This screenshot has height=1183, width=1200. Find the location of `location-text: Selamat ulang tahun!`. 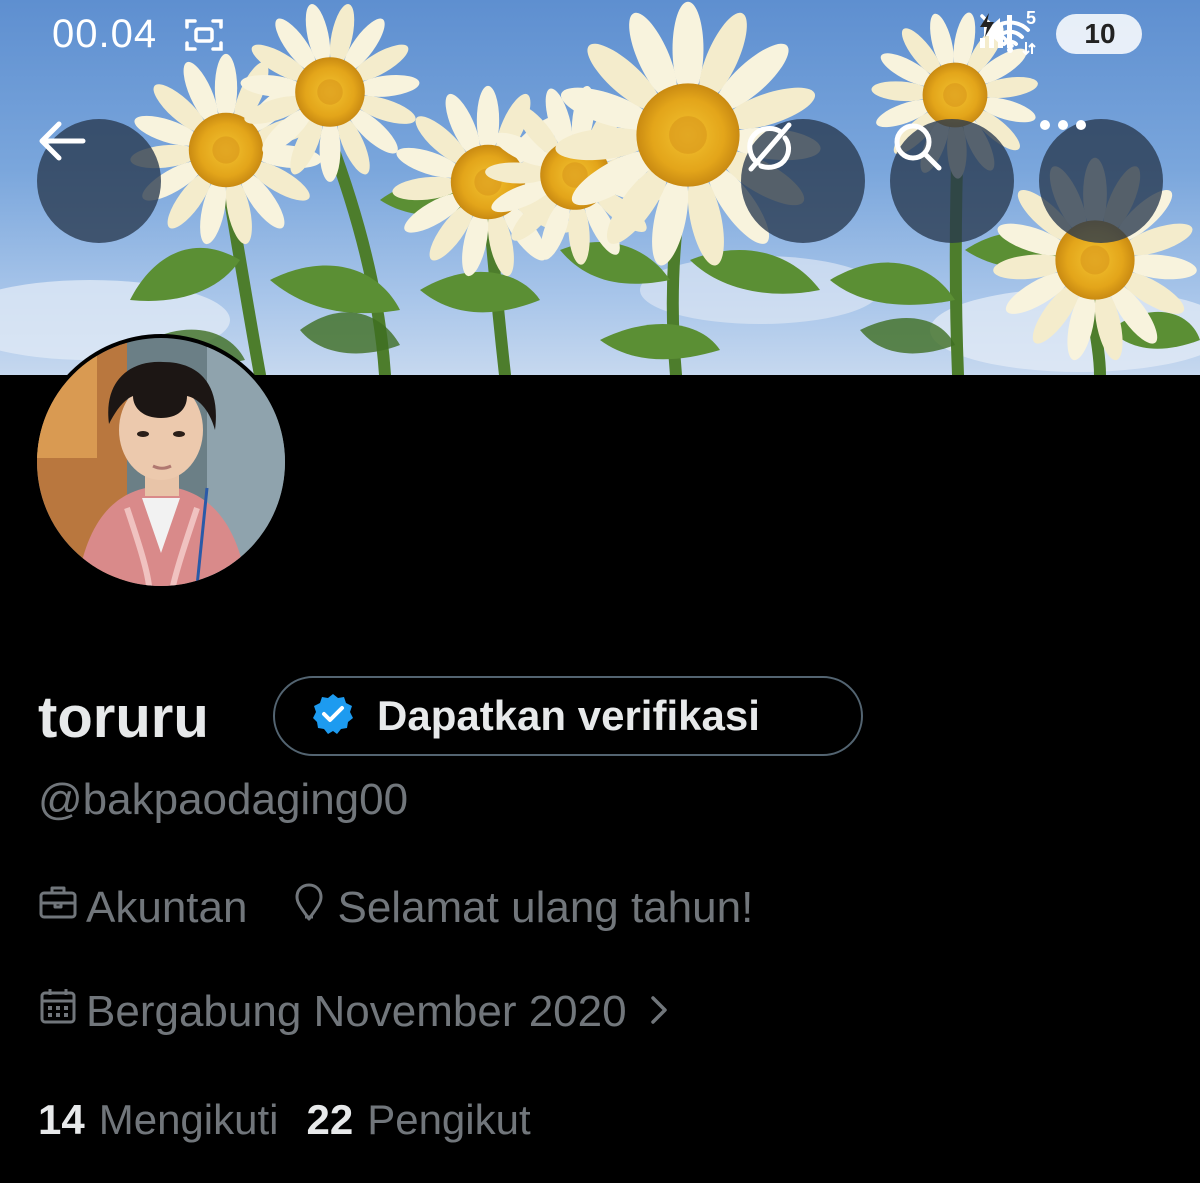

location-text: Selamat ulang tahun! is located at coordinates (545, 907).